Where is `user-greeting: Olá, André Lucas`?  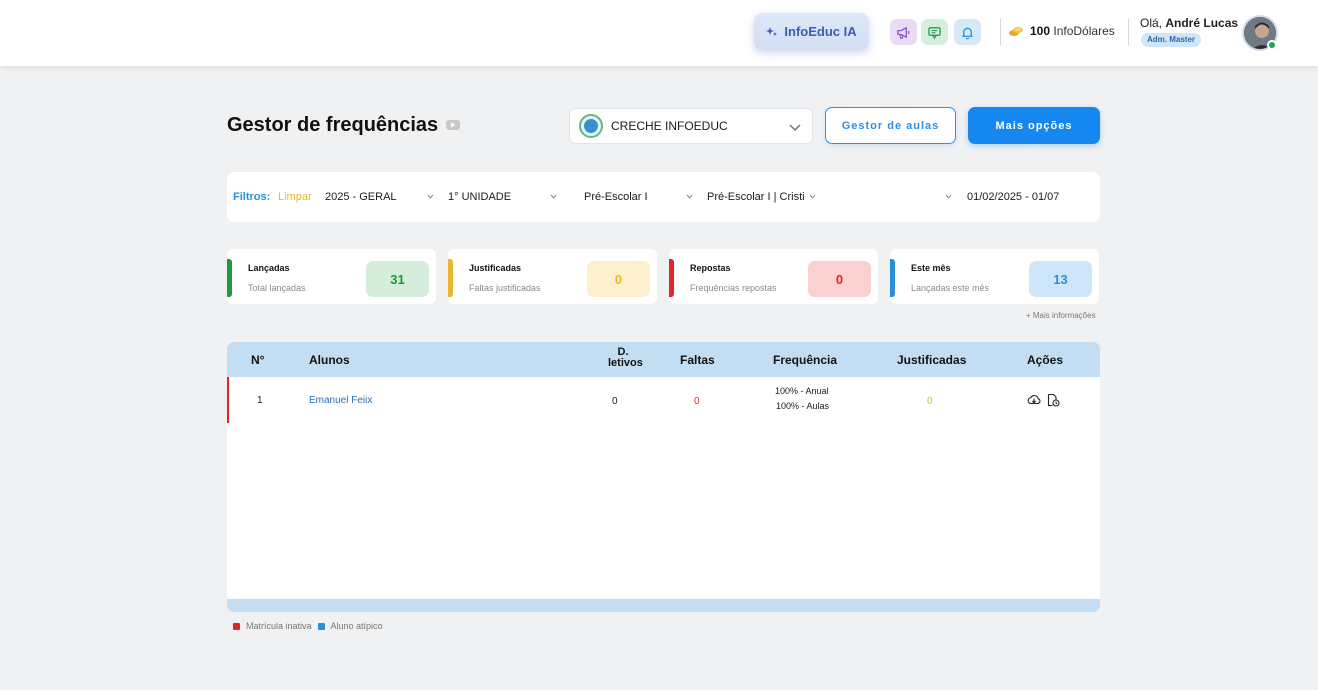 user-greeting: Olá, André Lucas is located at coordinates (1189, 23).